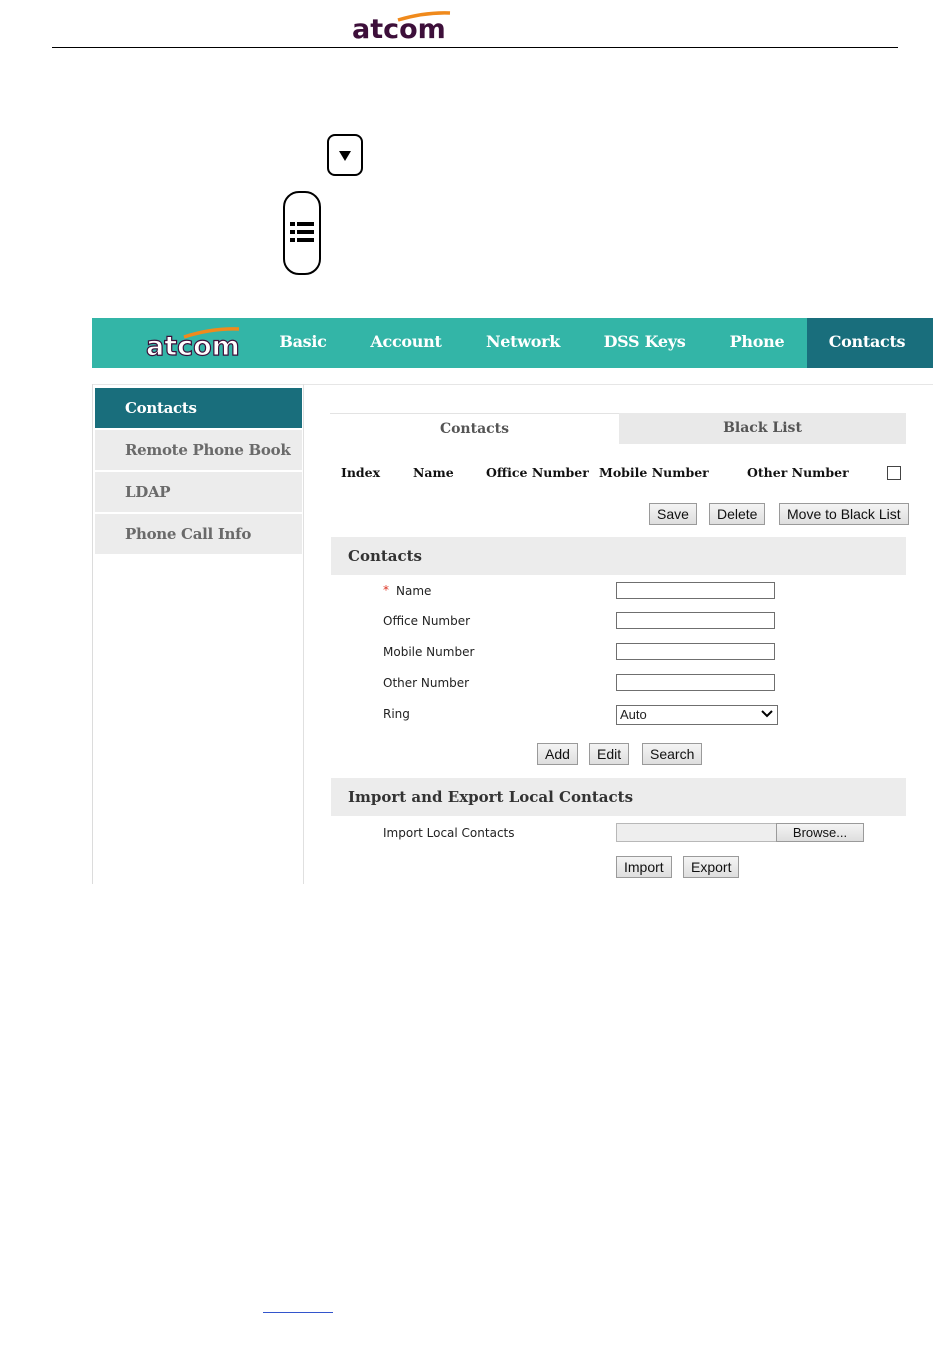 The width and height of the screenshot is (950, 1360). What do you see at coordinates (930, 343) in the screenshot?
I see `nav-end-divider` at bounding box center [930, 343].